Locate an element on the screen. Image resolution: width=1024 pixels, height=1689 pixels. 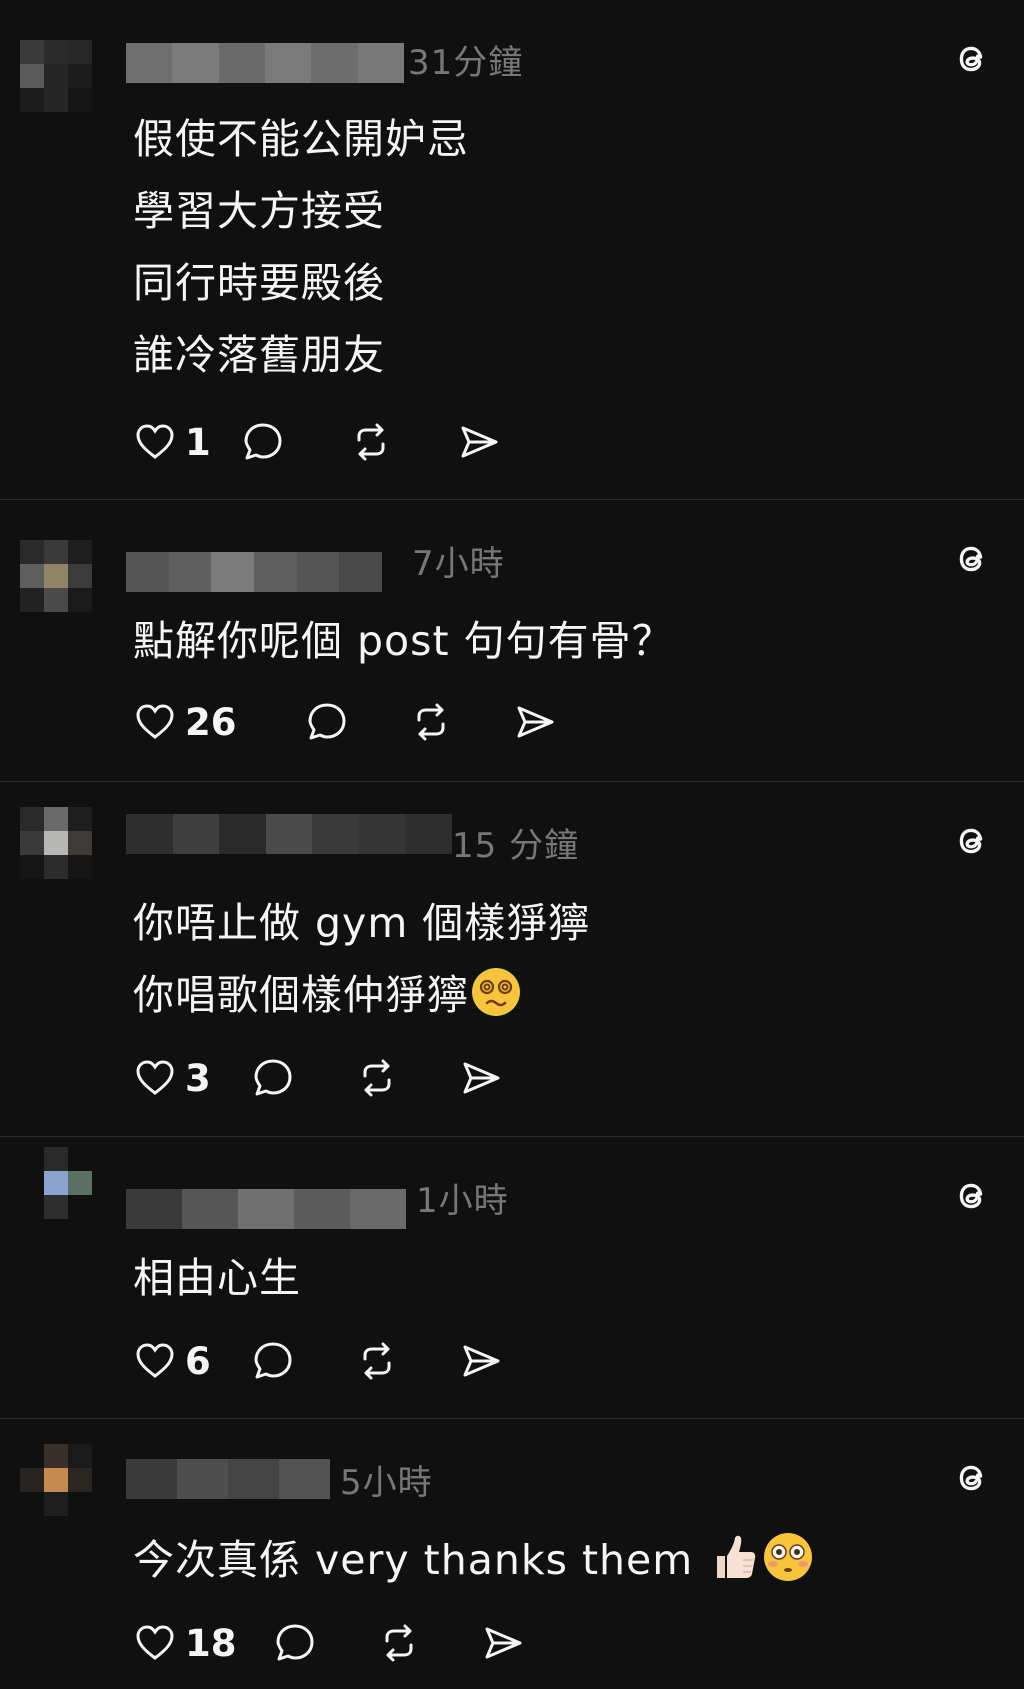
like-count: 18 is located at coordinates (211, 1643).